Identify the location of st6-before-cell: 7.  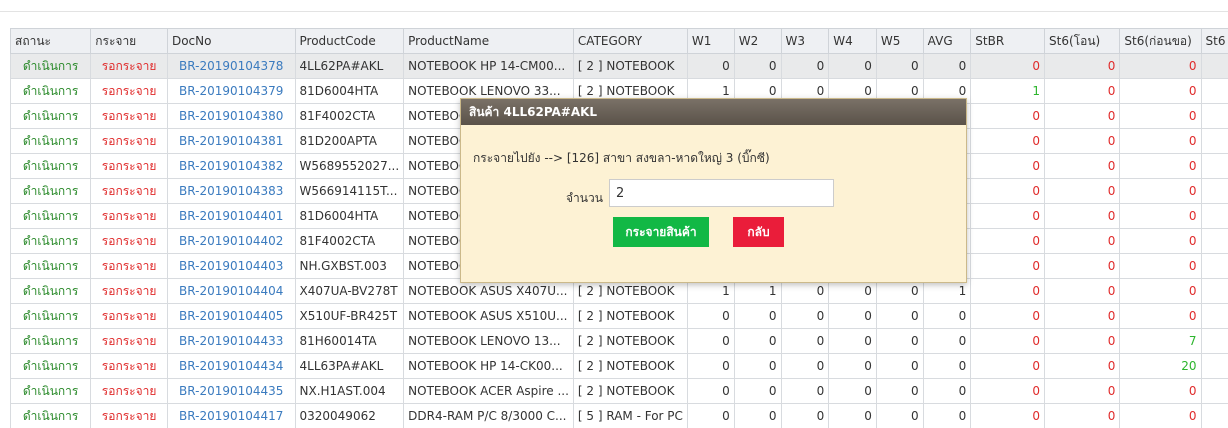
(1160, 341).